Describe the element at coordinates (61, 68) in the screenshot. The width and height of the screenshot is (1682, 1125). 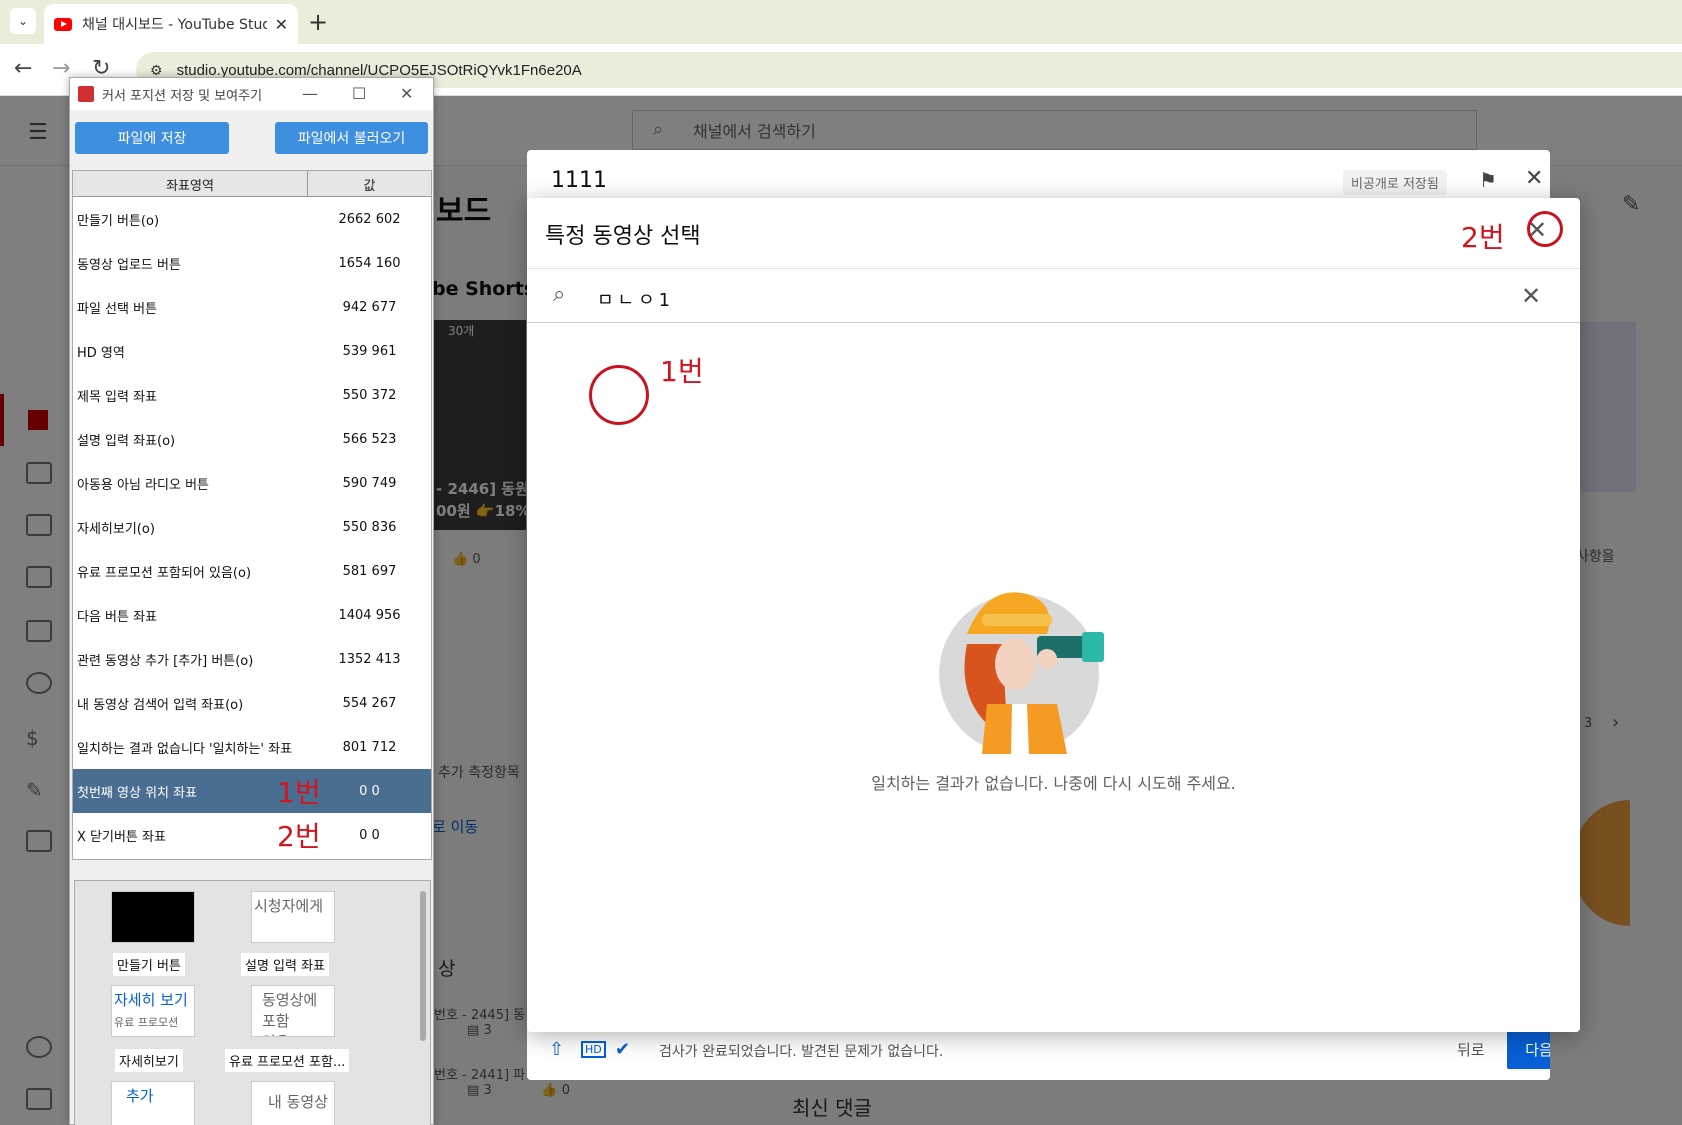
I see `forward-icon: →` at that location.